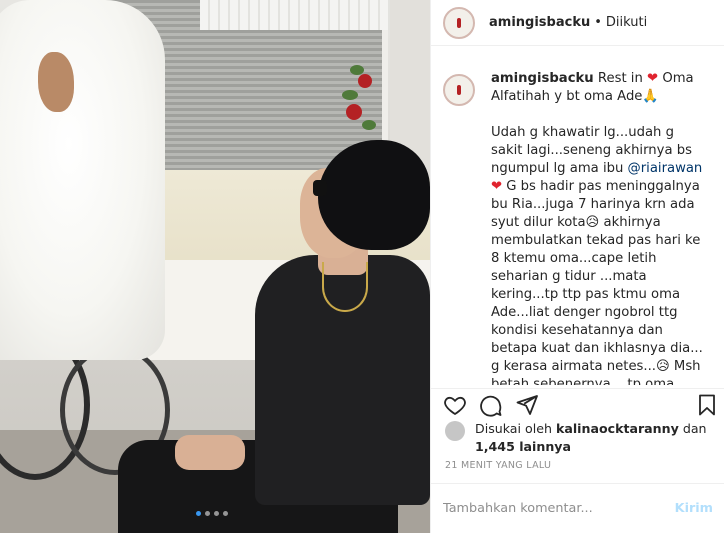 This screenshot has height=533, width=724. Describe the element at coordinates (707, 405) in the screenshot. I see `bookmark-icon` at that location.